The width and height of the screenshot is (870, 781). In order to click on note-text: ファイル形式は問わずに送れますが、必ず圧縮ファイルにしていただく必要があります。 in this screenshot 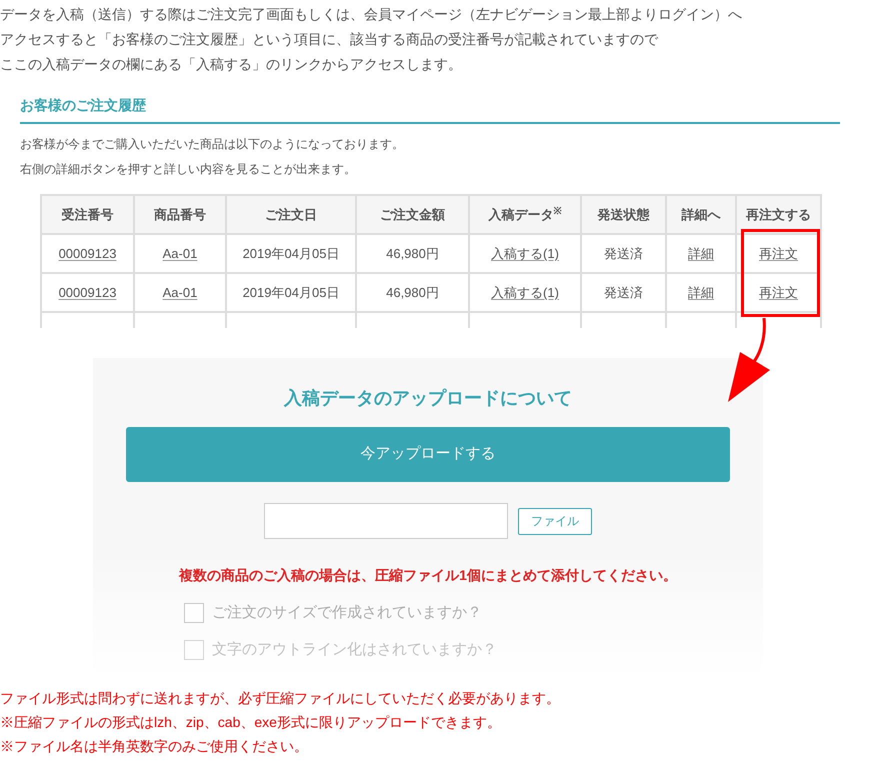, I will do `click(280, 698)`.